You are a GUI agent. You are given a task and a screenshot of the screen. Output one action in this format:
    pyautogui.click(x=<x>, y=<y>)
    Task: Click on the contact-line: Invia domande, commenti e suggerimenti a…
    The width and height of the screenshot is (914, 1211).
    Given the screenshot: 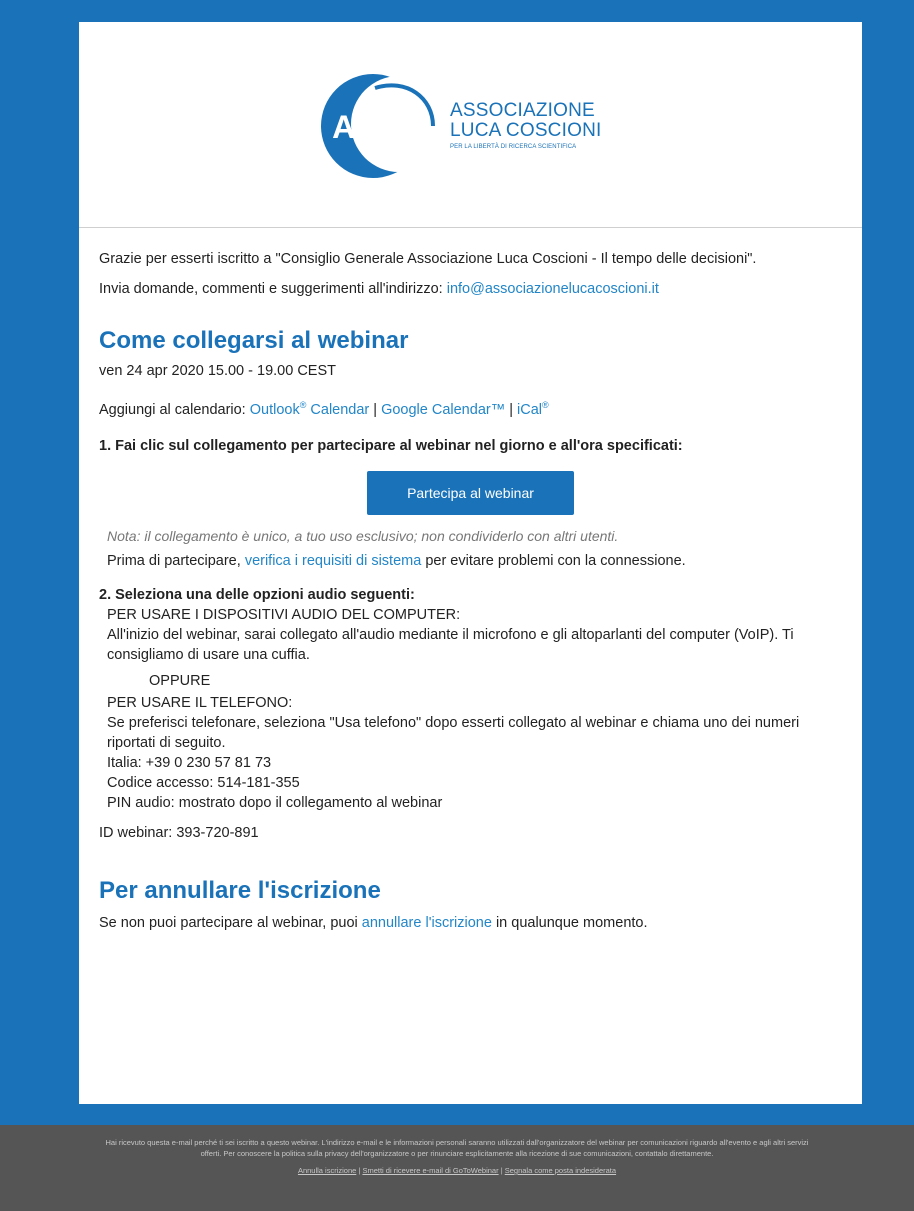 What is the action you would take?
    pyautogui.click(x=470, y=289)
    